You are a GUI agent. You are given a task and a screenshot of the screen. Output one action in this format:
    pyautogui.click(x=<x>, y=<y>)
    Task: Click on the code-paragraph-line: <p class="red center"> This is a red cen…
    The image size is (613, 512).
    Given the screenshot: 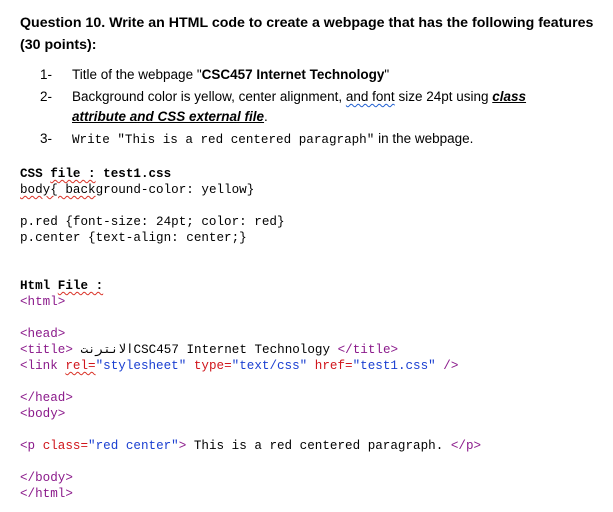 What is the action you would take?
    pyautogui.click(x=250, y=446)
    